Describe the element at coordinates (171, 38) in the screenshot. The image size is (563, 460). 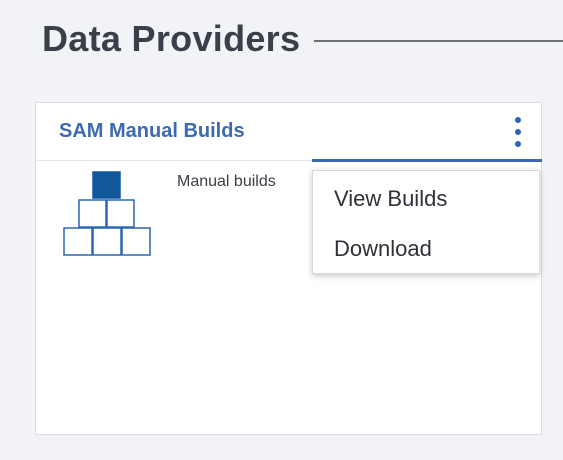
I see `section-title: Data Providers` at that location.